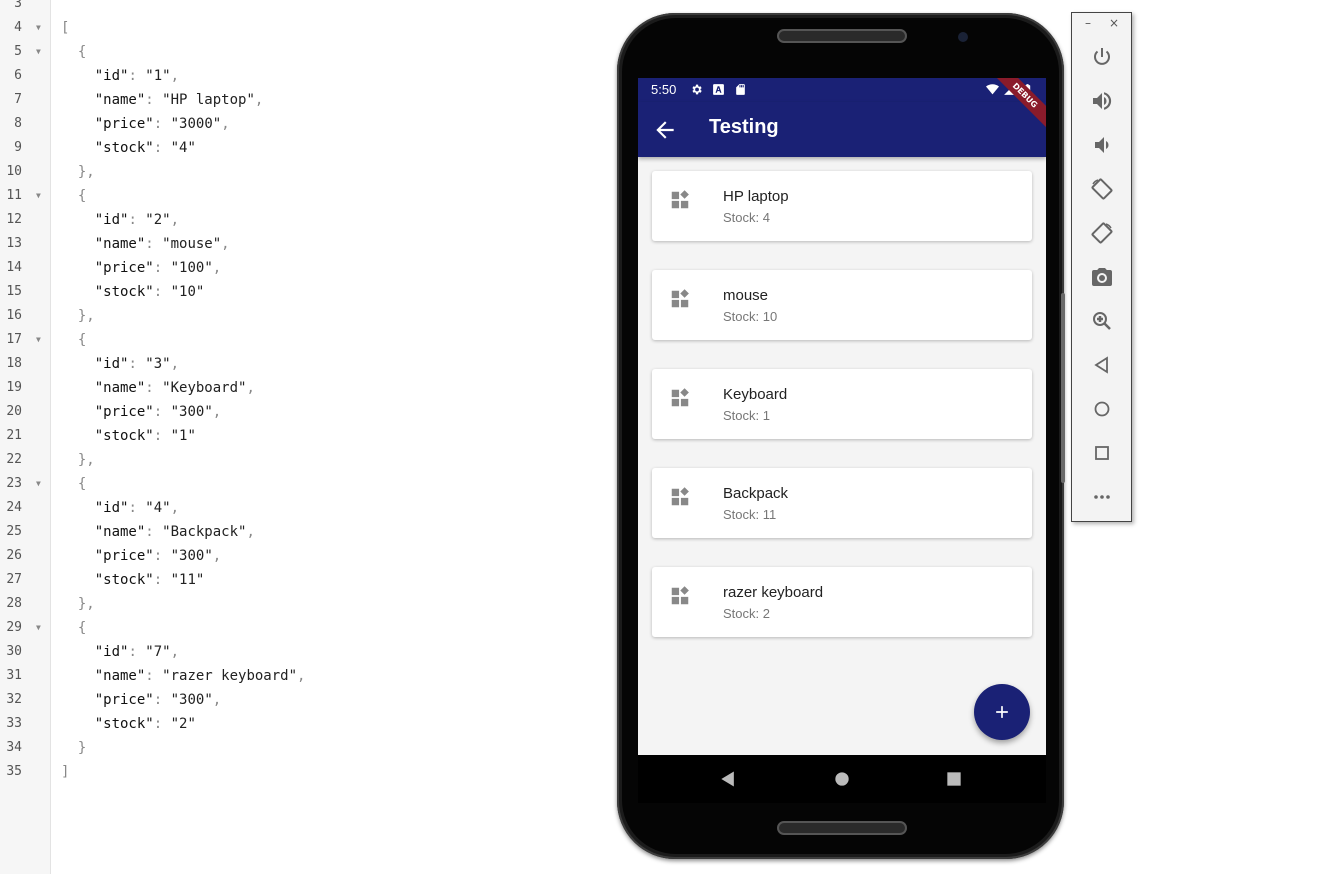 The width and height of the screenshot is (1332, 874). I want to click on code-line: 8 "price": "3000",, so click(300, 124).